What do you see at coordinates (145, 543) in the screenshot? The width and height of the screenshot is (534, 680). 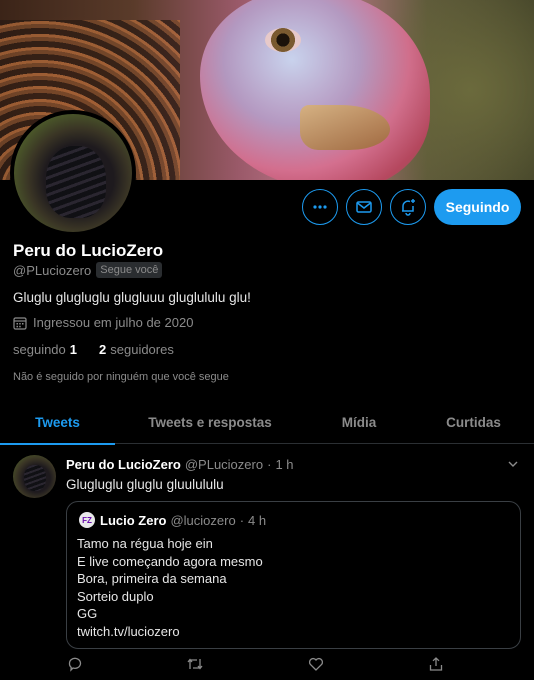 I see `quoted-line: Tamo na régua hoje ein` at bounding box center [145, 543].